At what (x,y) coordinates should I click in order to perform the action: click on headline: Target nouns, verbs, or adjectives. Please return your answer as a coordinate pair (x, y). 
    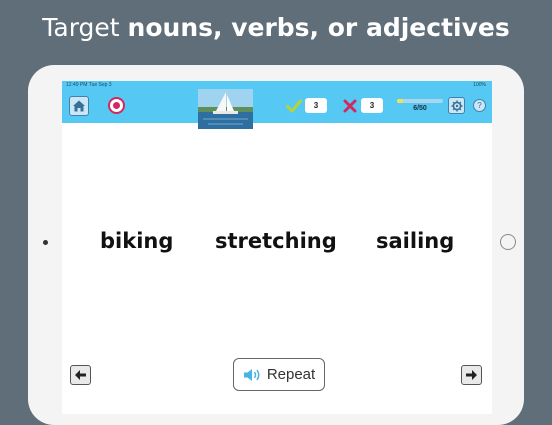
    Looking at the image, I should click on (276, 28).